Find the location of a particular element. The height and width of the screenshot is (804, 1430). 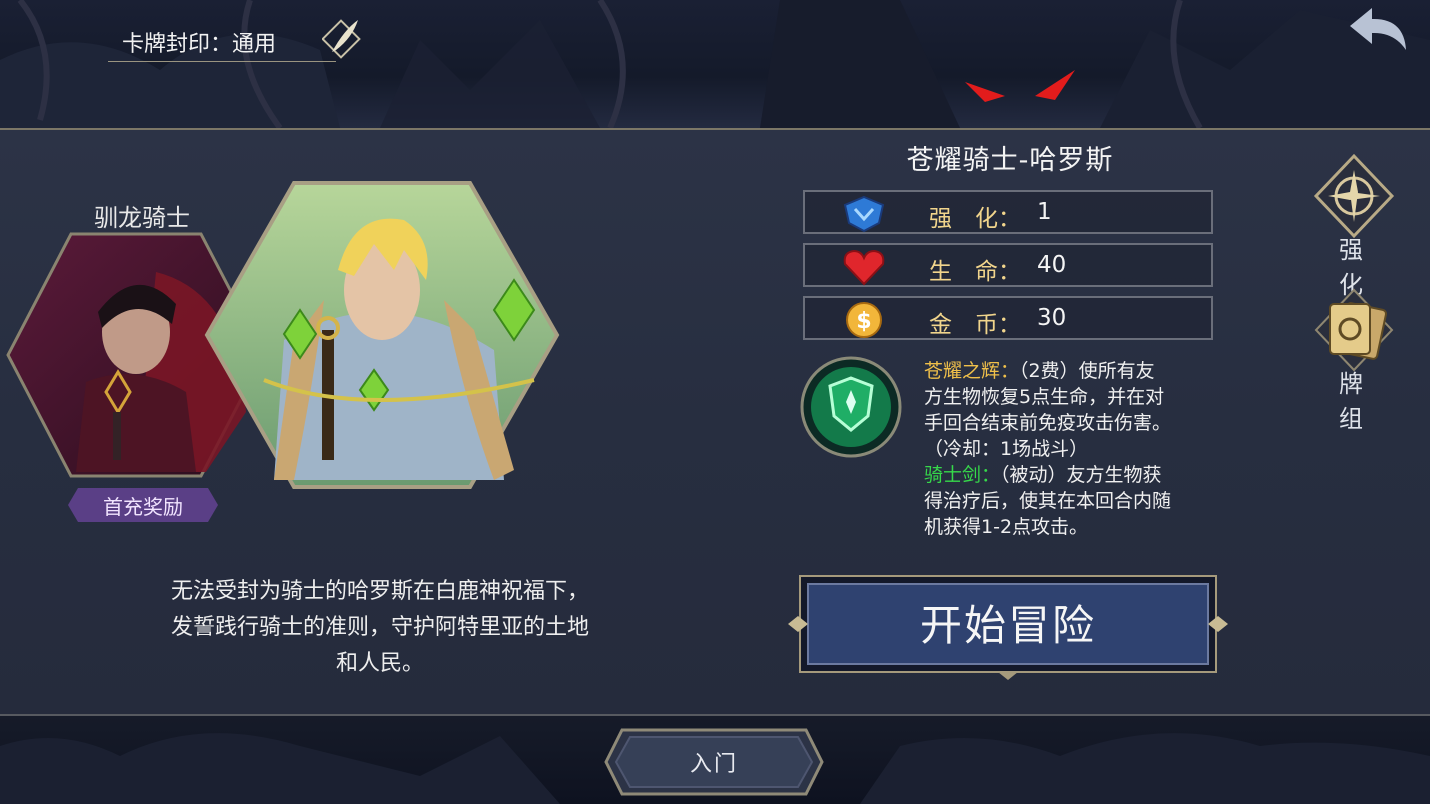

start-button-label: 开始冒险 is located at coordinates (1007, 625).